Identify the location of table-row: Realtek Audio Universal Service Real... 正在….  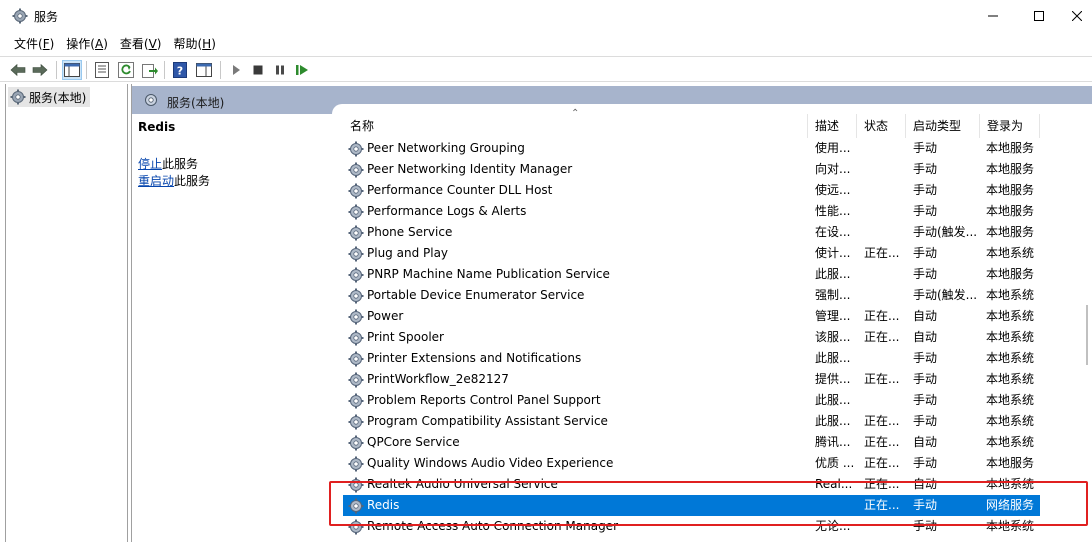
(691, 484).